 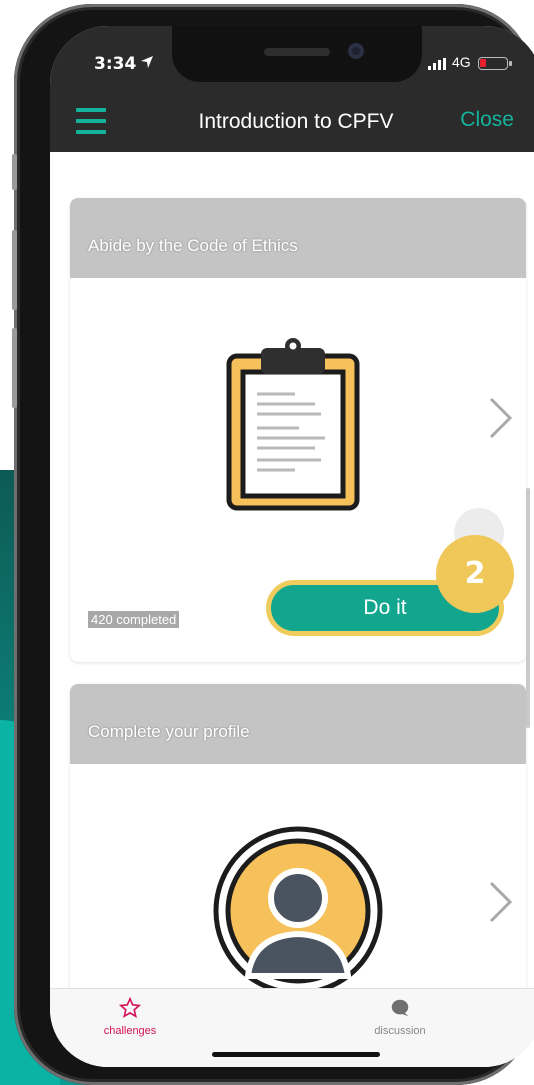 What do you see at coordinates (293, 424) in the screenshot?
I see `clipboard-icon` at bounding box center [293, 424].